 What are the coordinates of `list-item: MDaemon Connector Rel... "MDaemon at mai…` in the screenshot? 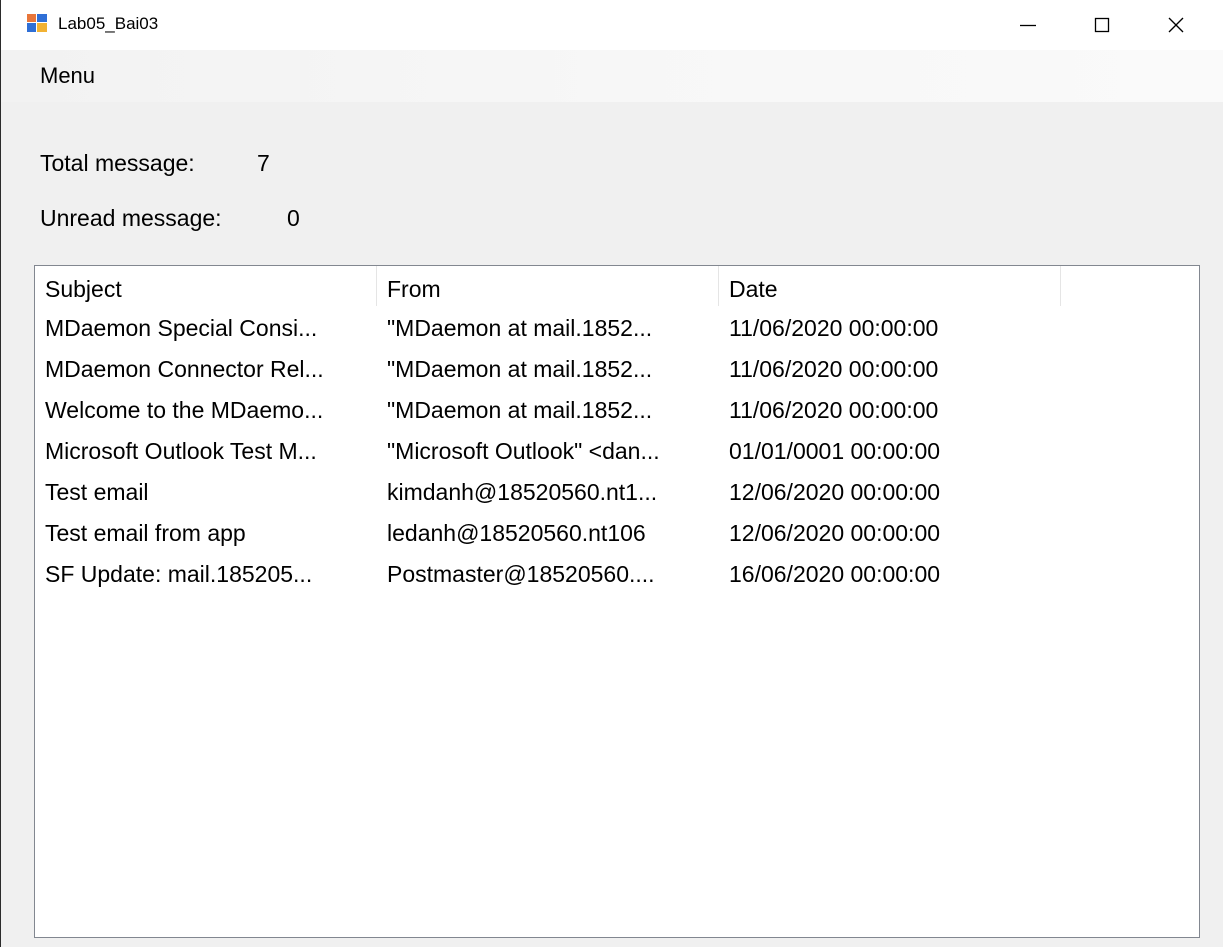 It's located at (617, 369).